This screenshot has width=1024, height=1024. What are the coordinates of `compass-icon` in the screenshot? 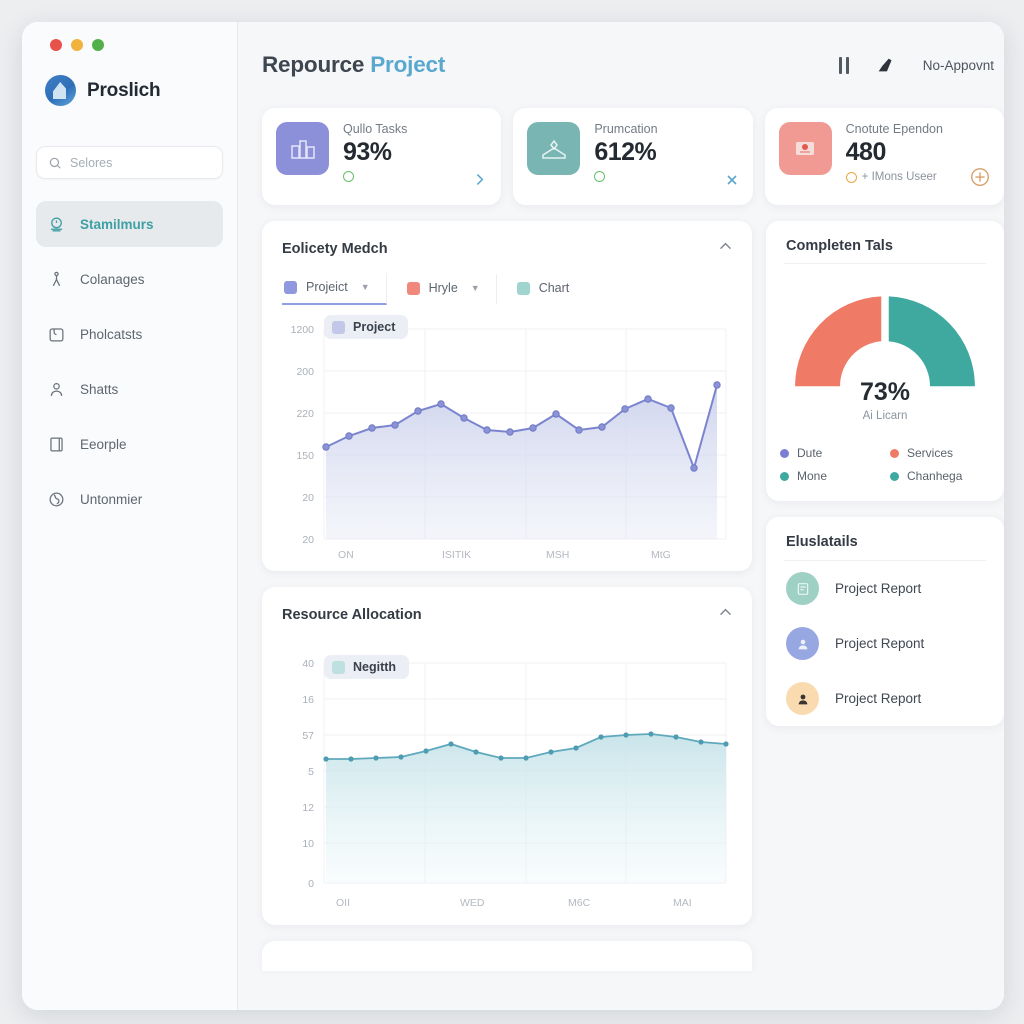 It's located at (56, 278).